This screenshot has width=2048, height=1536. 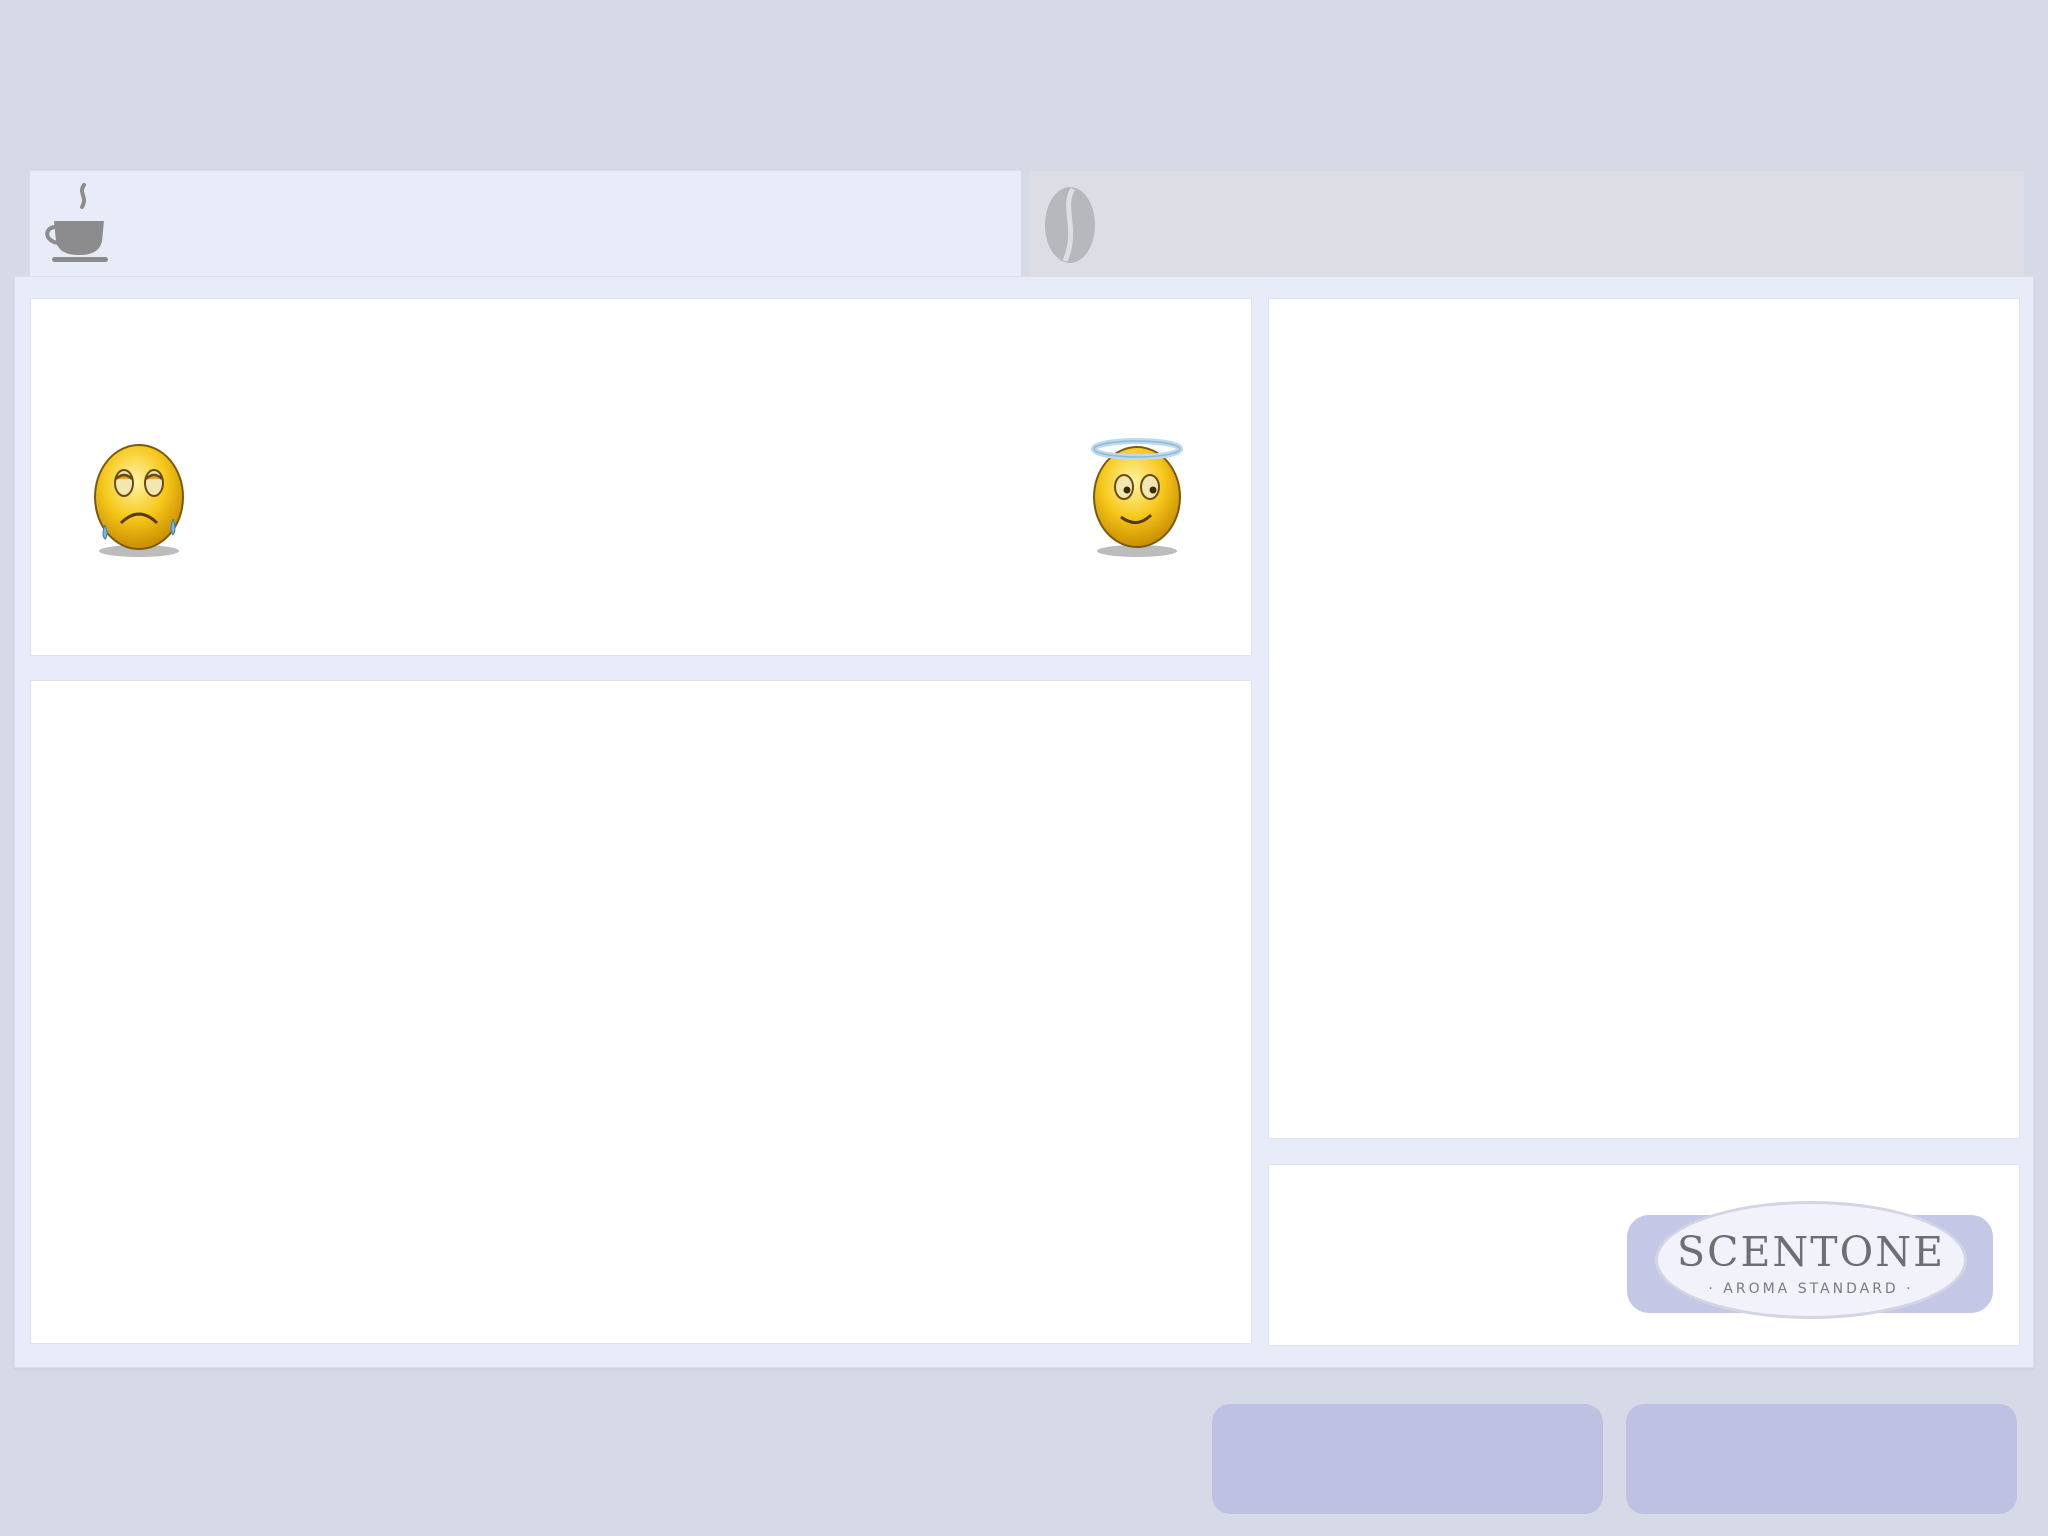 What do you see at coordinates (525, 223) in the screenshot?
I see `tab-coffee-cup` at bounding box center [525, 223].